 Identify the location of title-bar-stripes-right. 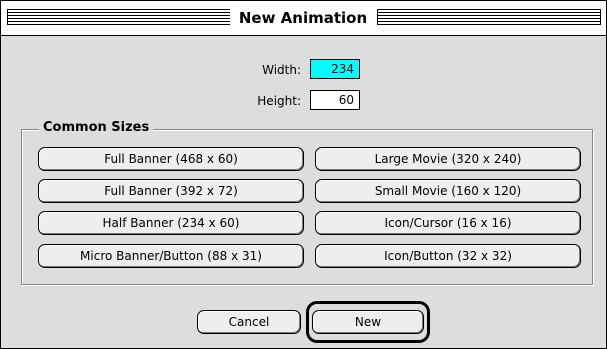
(489, 17).